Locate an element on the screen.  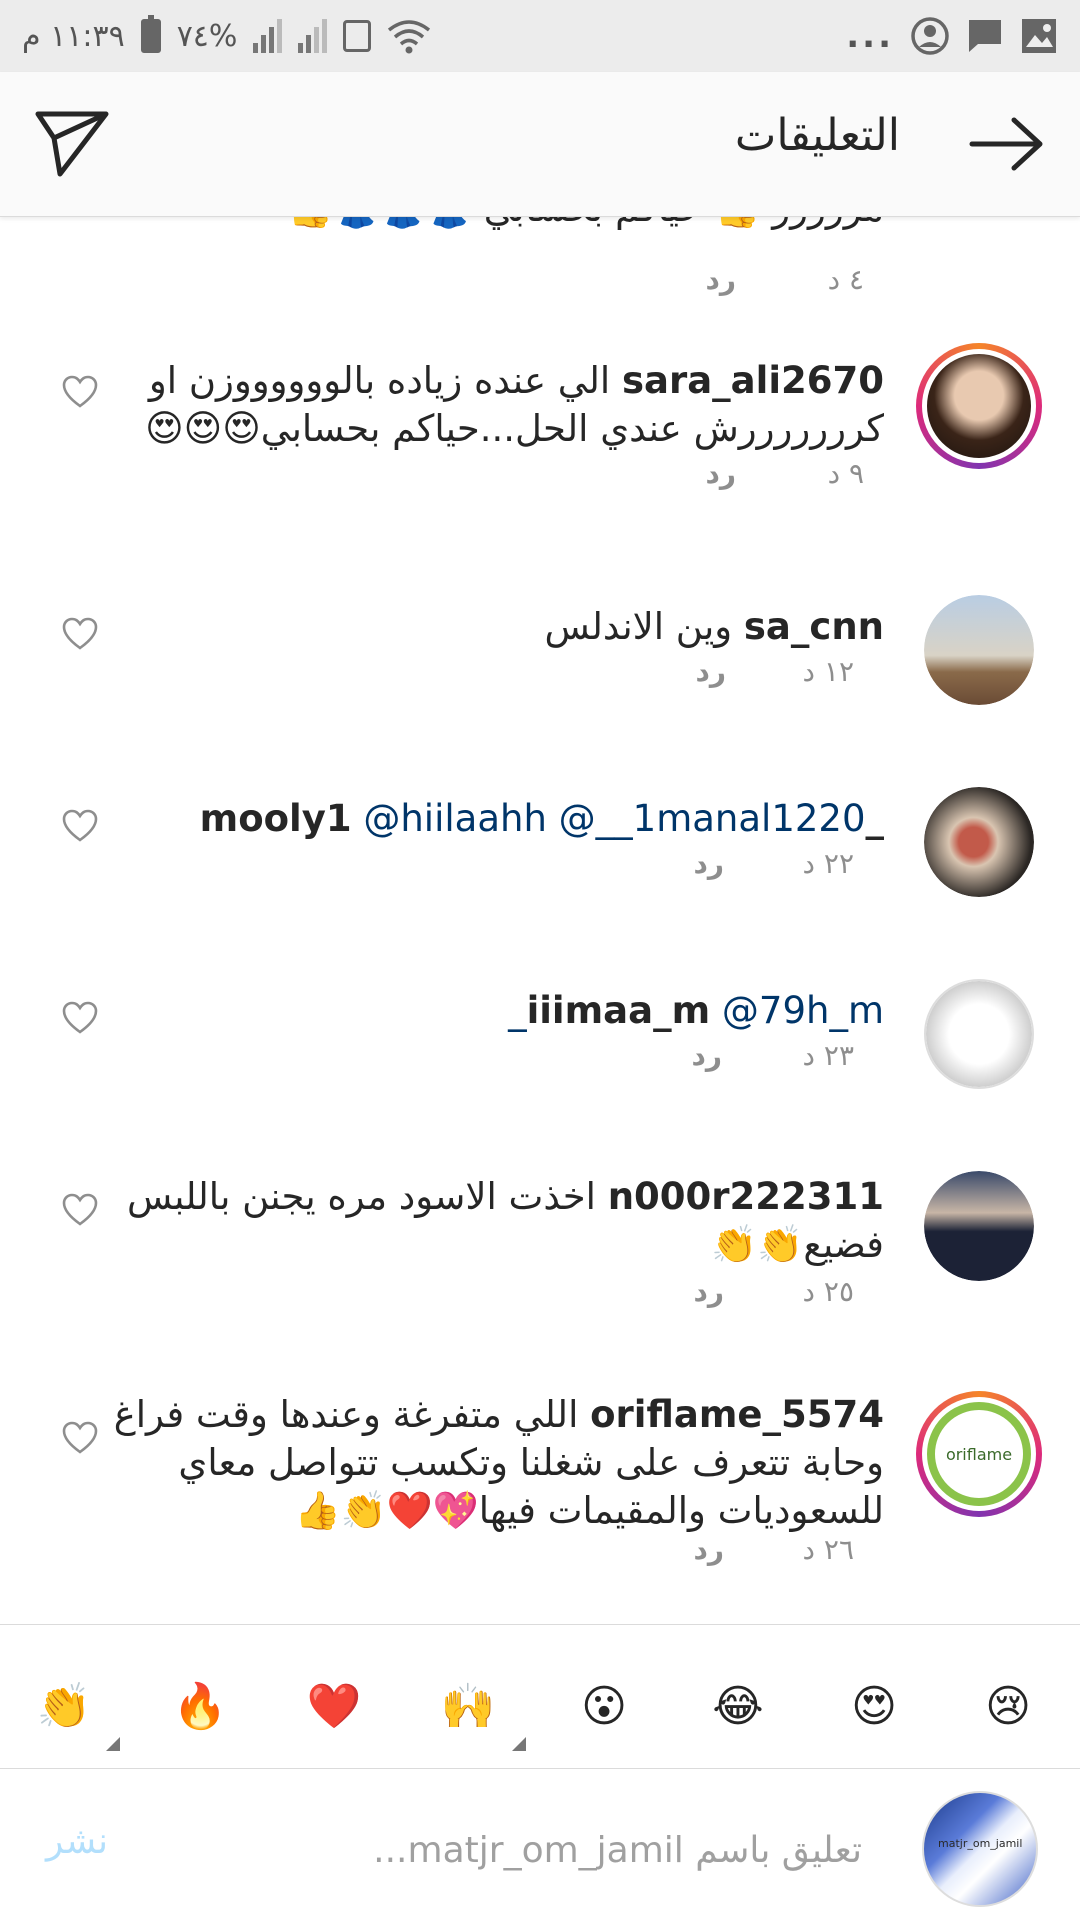
sim-icon is located at coordinates (357, 36).